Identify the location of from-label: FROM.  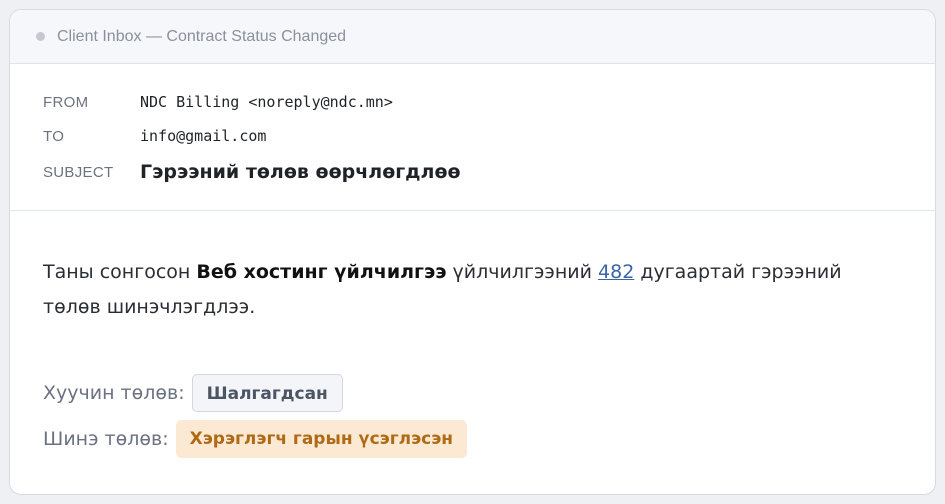
(66, 102).